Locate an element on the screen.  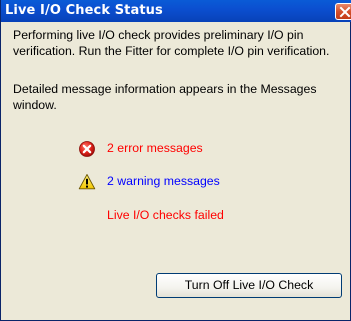
warning-icon is located at coordinates (87, 182).